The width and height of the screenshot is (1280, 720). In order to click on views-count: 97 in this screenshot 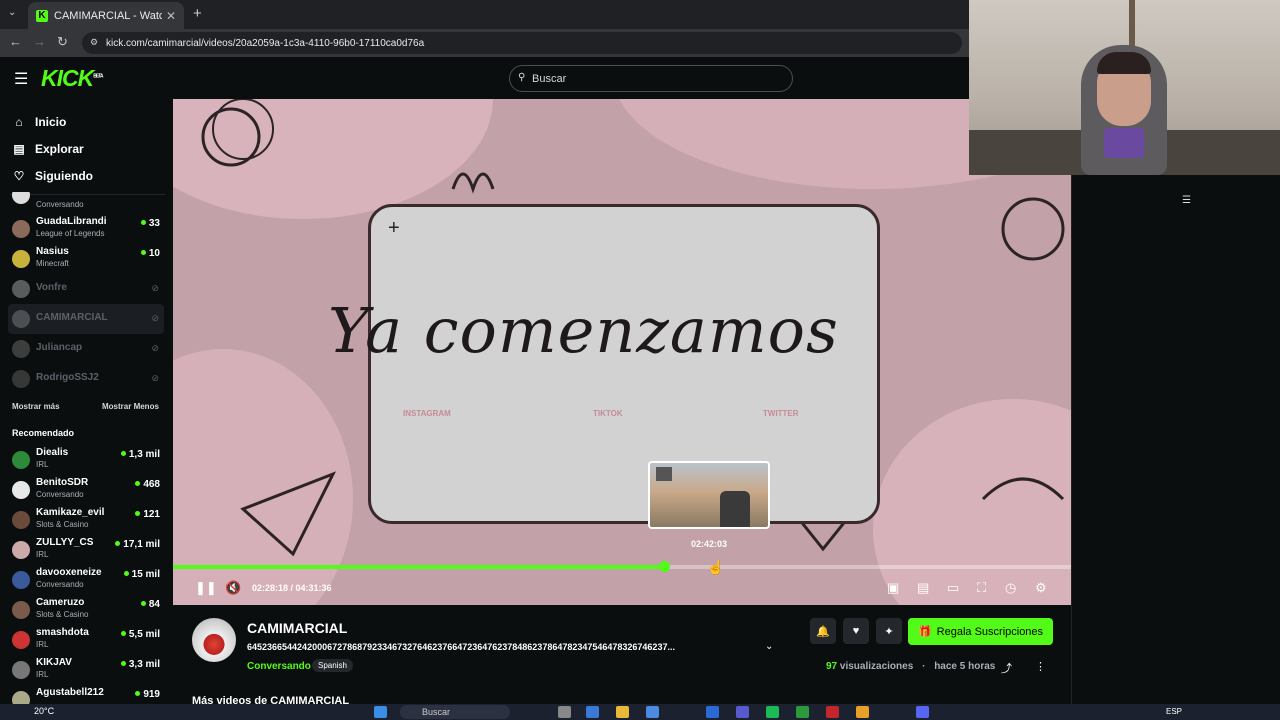, I will do `click(832, 666)`.